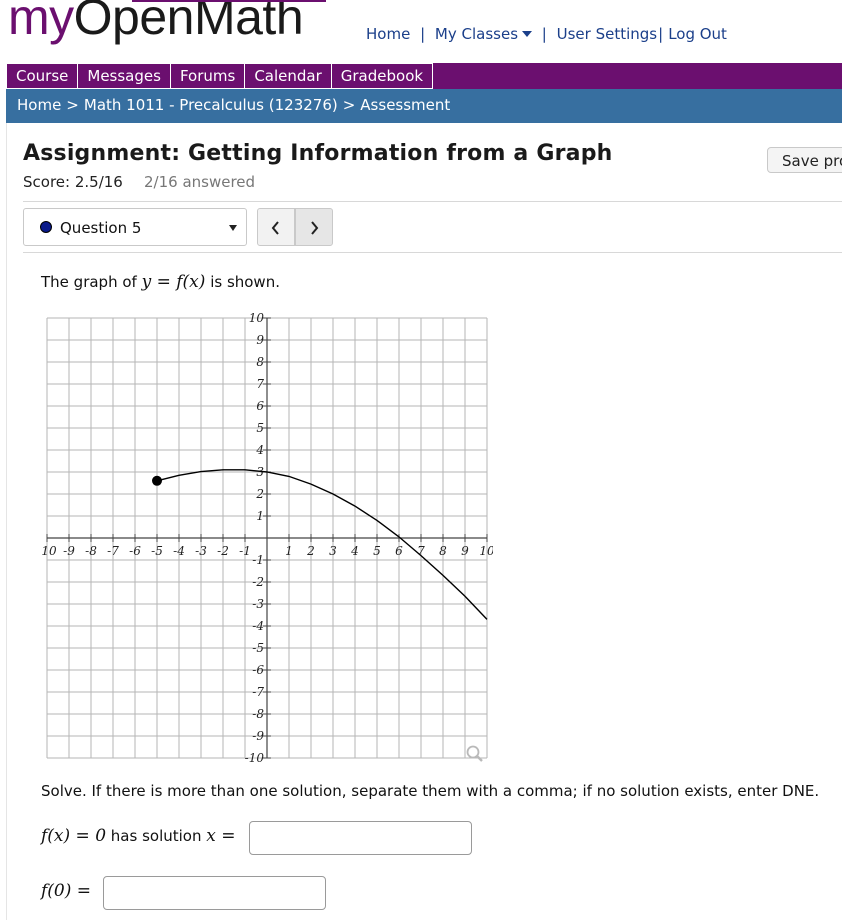 Image resolution: width=842 pixels, height=920 pixels. I want to click on dropdown-arrow-icon, so click(233, 228).